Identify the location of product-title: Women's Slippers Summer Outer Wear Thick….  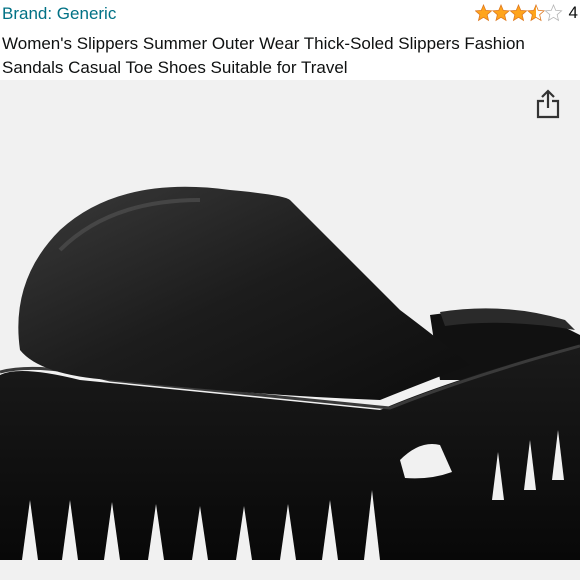
(263, 55).